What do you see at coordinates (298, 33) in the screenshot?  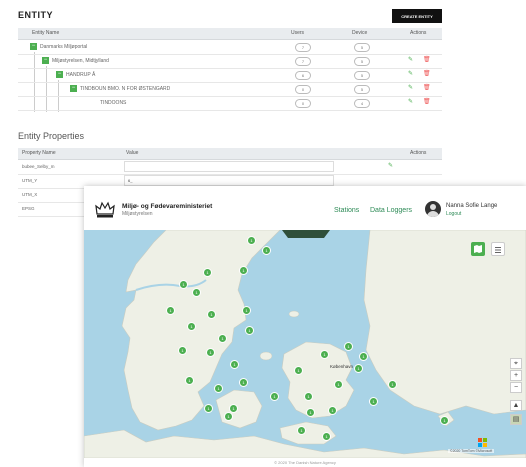 I see `col-users: Users` at bounding box center [298, 33].